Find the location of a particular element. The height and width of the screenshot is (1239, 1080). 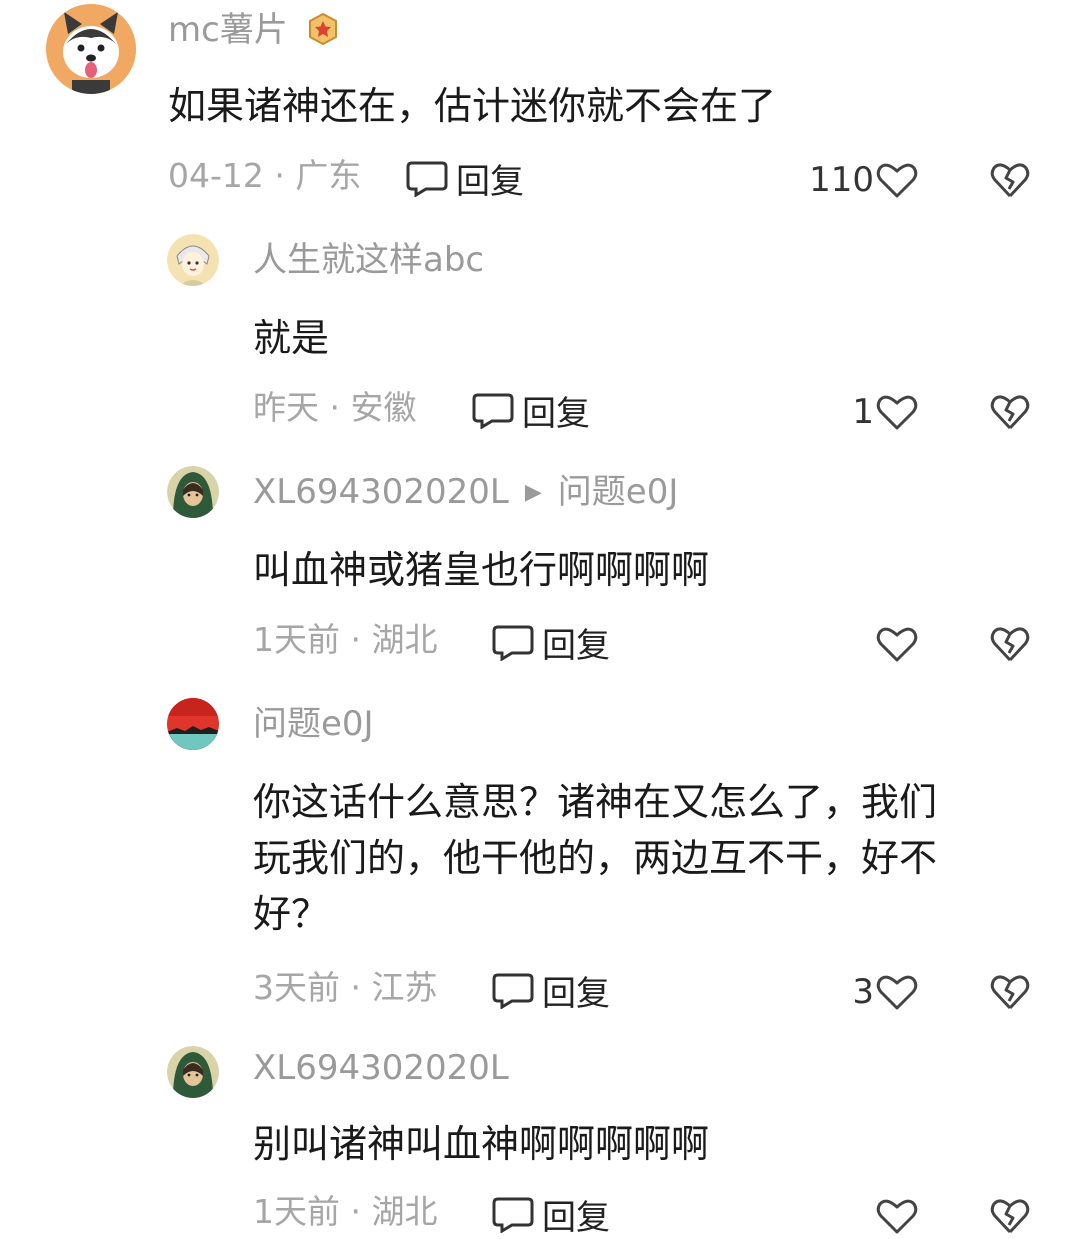

username: XL694302020L ▶ 问题e0J is located at coordinates (465, 492).